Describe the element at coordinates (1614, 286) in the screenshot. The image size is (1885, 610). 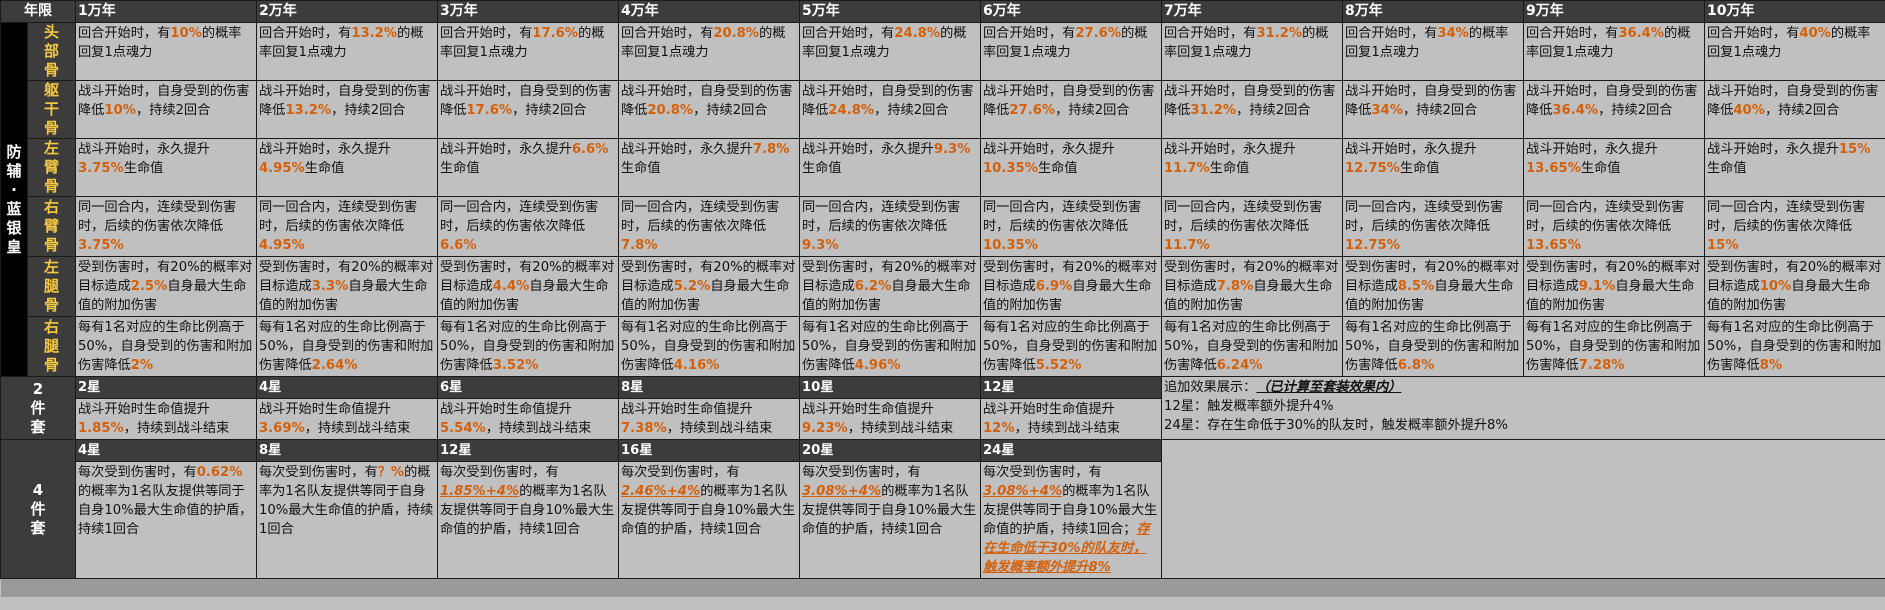
I see `effect-cell: 受到伤害时，有20%的概率对目标造成9.1%自身最大生命值的附加伤害` at that location.